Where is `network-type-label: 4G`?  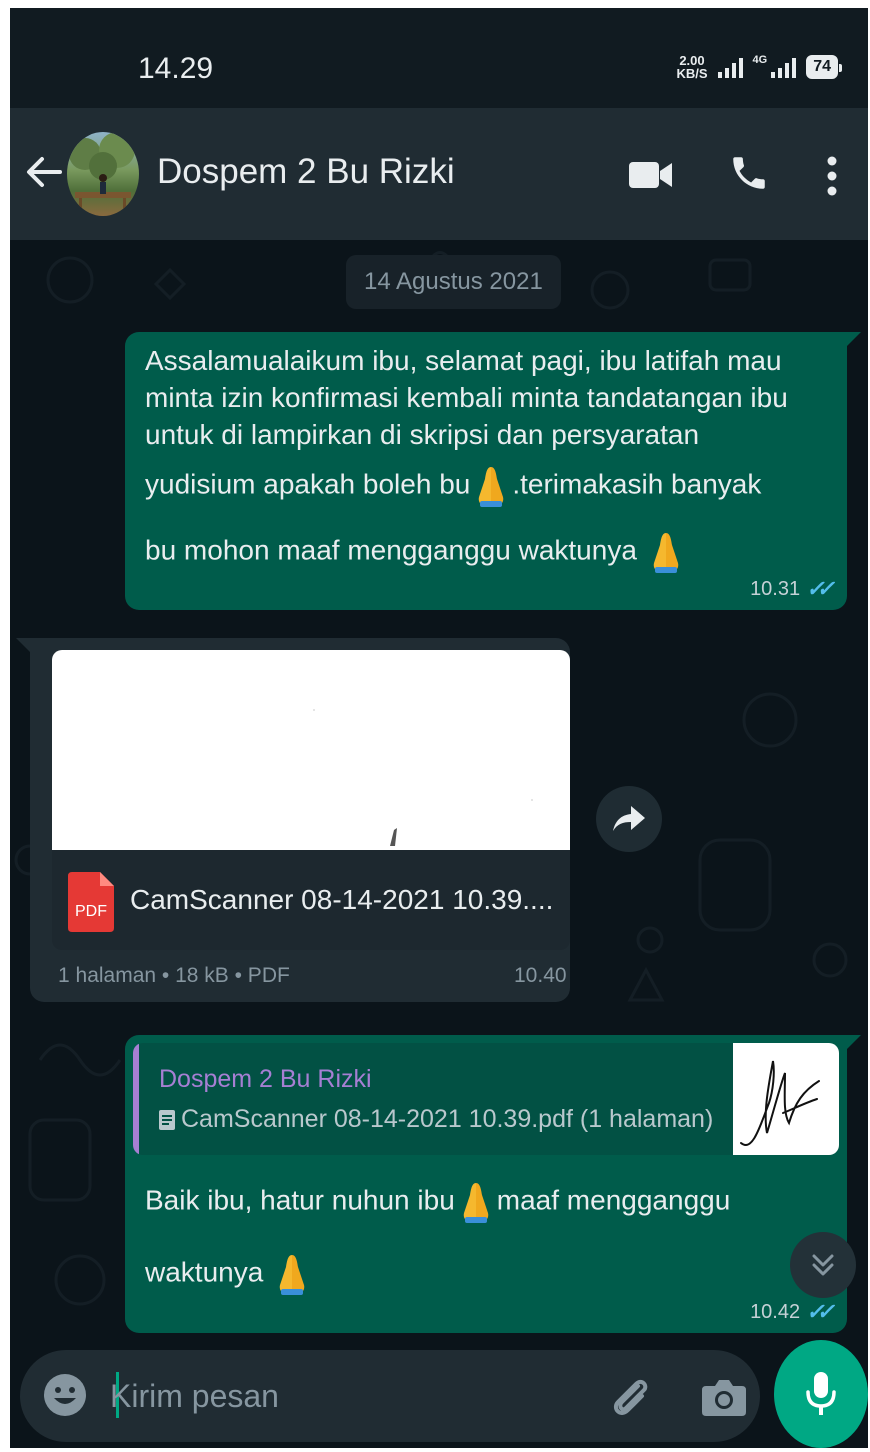 network-type-label: 4G is located at coordinates (760, 60).